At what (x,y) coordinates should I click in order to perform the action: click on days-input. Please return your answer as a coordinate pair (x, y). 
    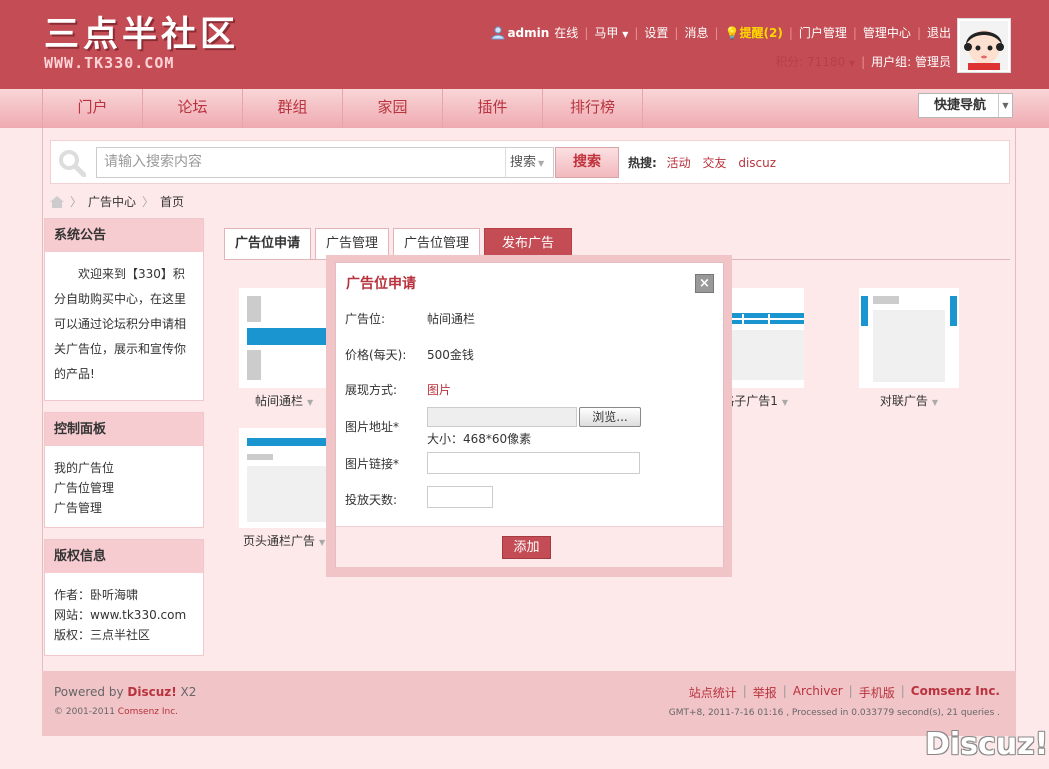
    Looking at the image, I should click on (460, 497).